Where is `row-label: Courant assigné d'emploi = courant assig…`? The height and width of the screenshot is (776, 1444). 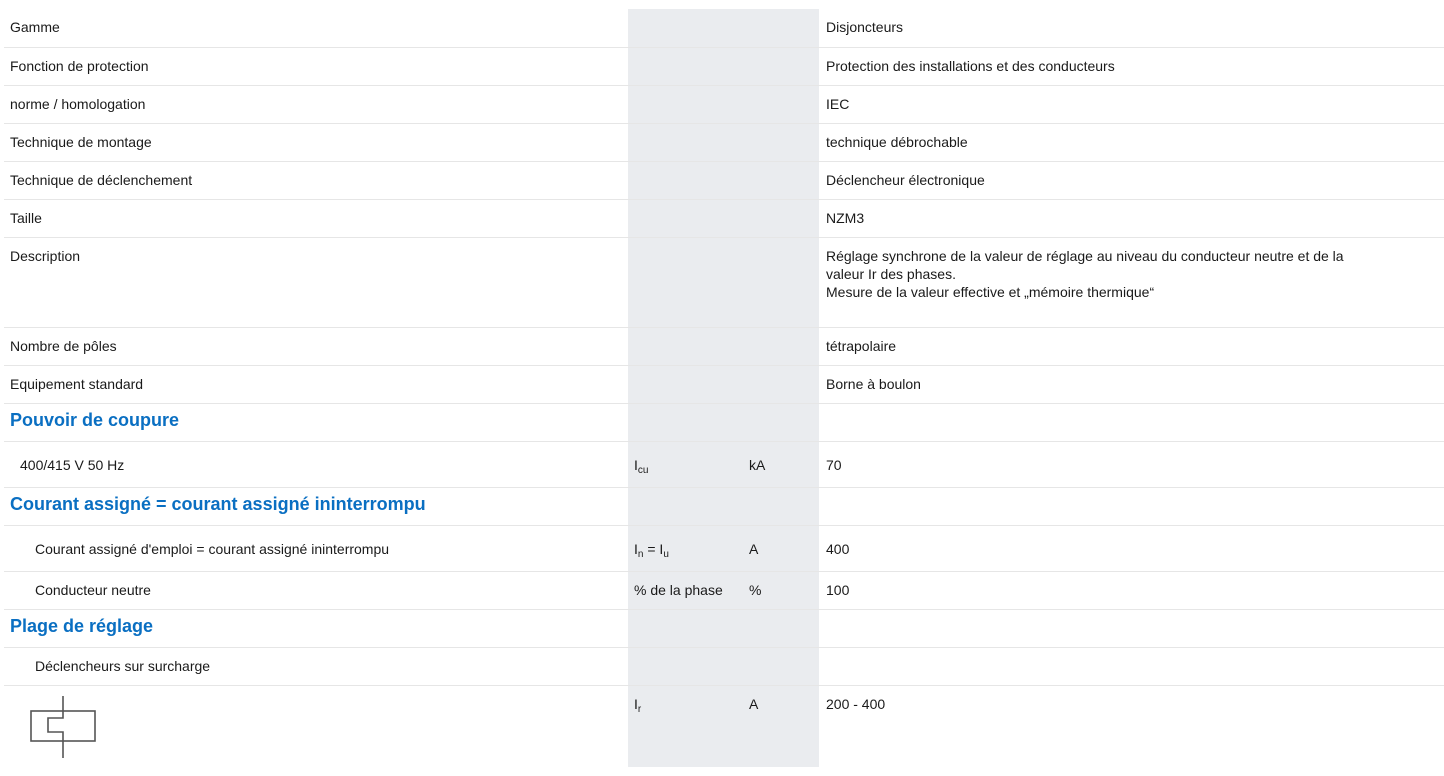 row-label: Courant assigné d'emploi = courant assig… is located at coordinates (316, 547).